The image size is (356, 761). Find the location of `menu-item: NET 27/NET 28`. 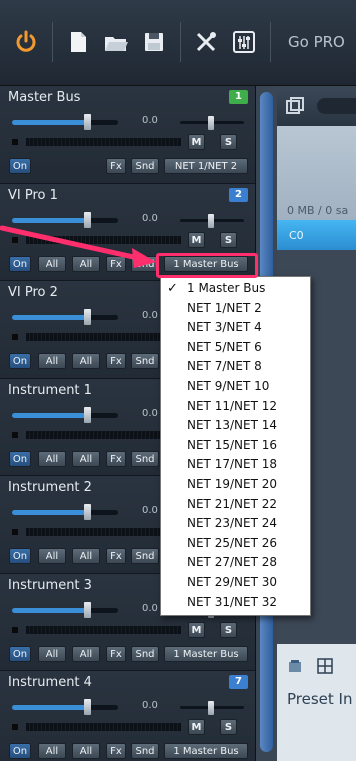

menu-item: NET 27/NET 28 is located at coordinates (236, 562).